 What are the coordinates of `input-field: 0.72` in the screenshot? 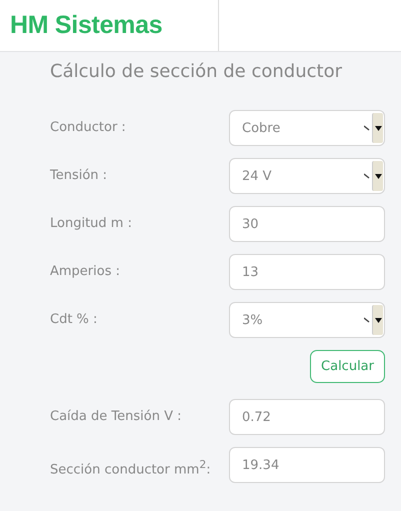 It's located at (307, 417).